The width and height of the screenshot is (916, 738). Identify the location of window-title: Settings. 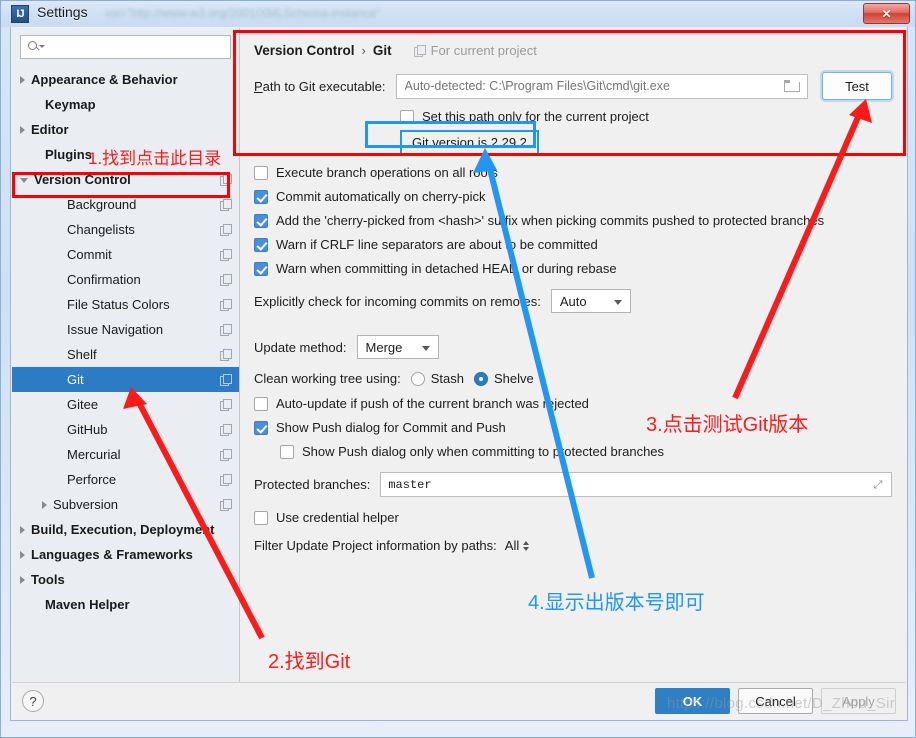
(62, 12).